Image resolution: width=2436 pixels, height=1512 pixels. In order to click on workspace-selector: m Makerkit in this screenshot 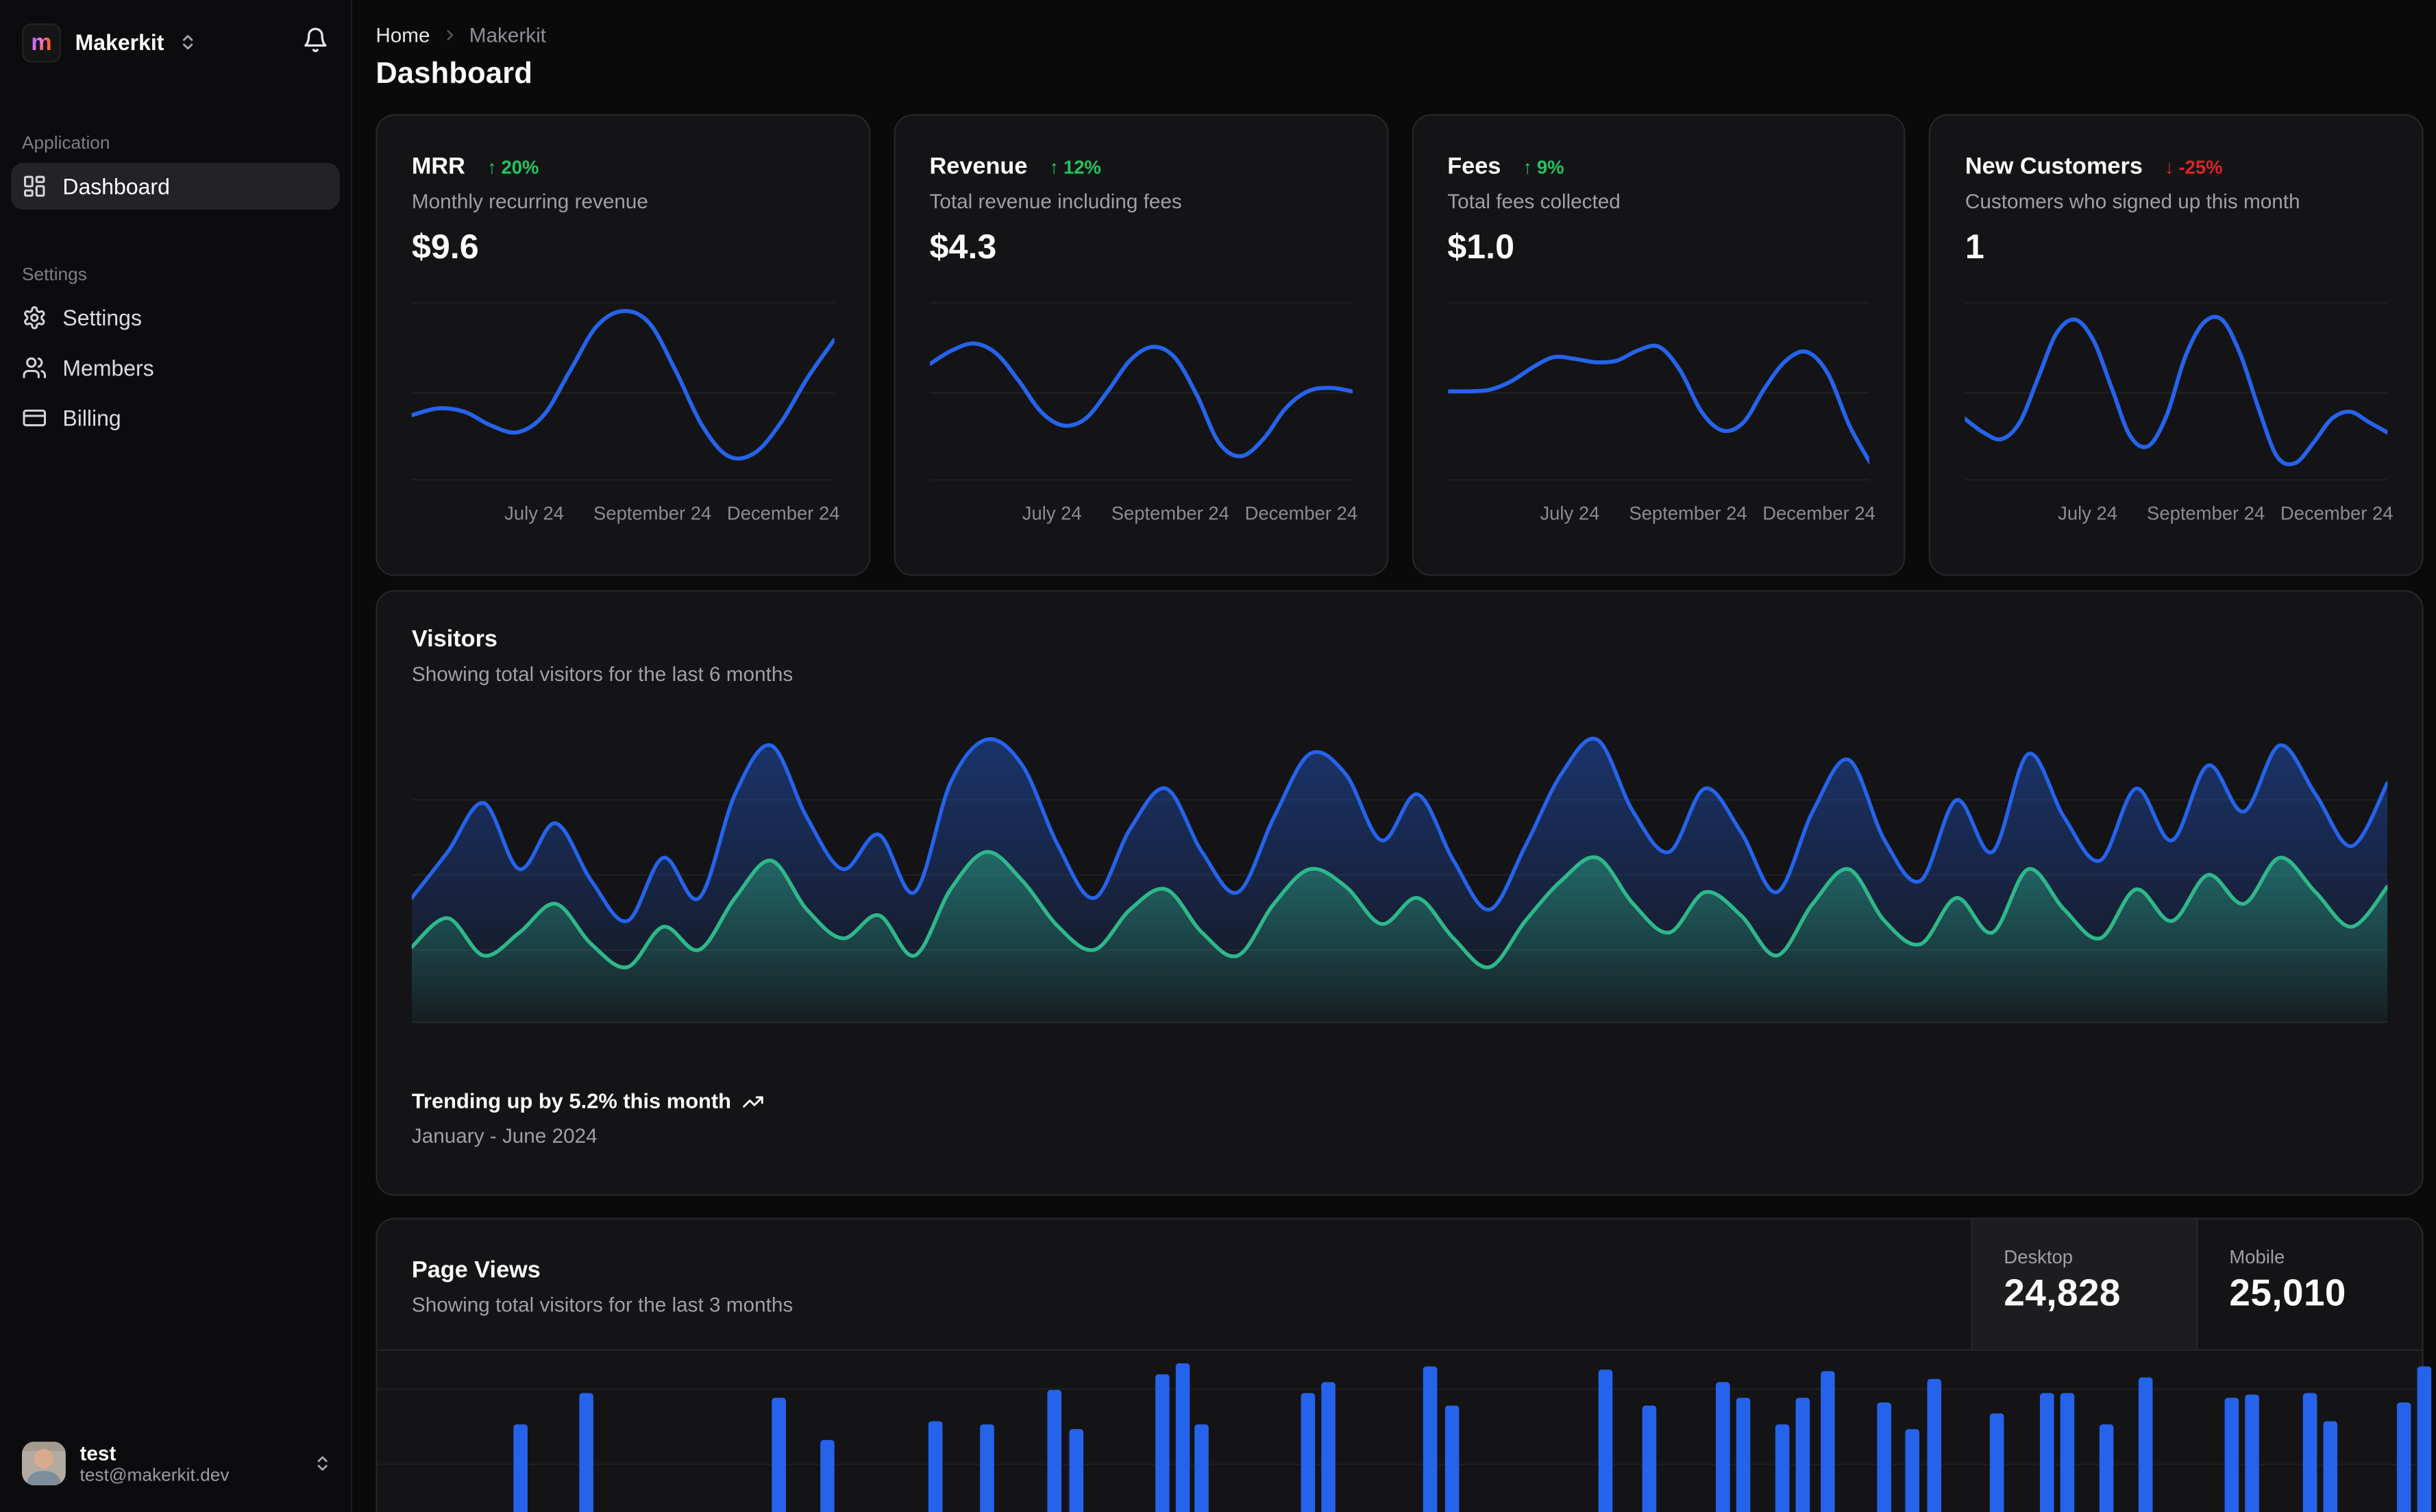, I will do `click(160, 42)`.